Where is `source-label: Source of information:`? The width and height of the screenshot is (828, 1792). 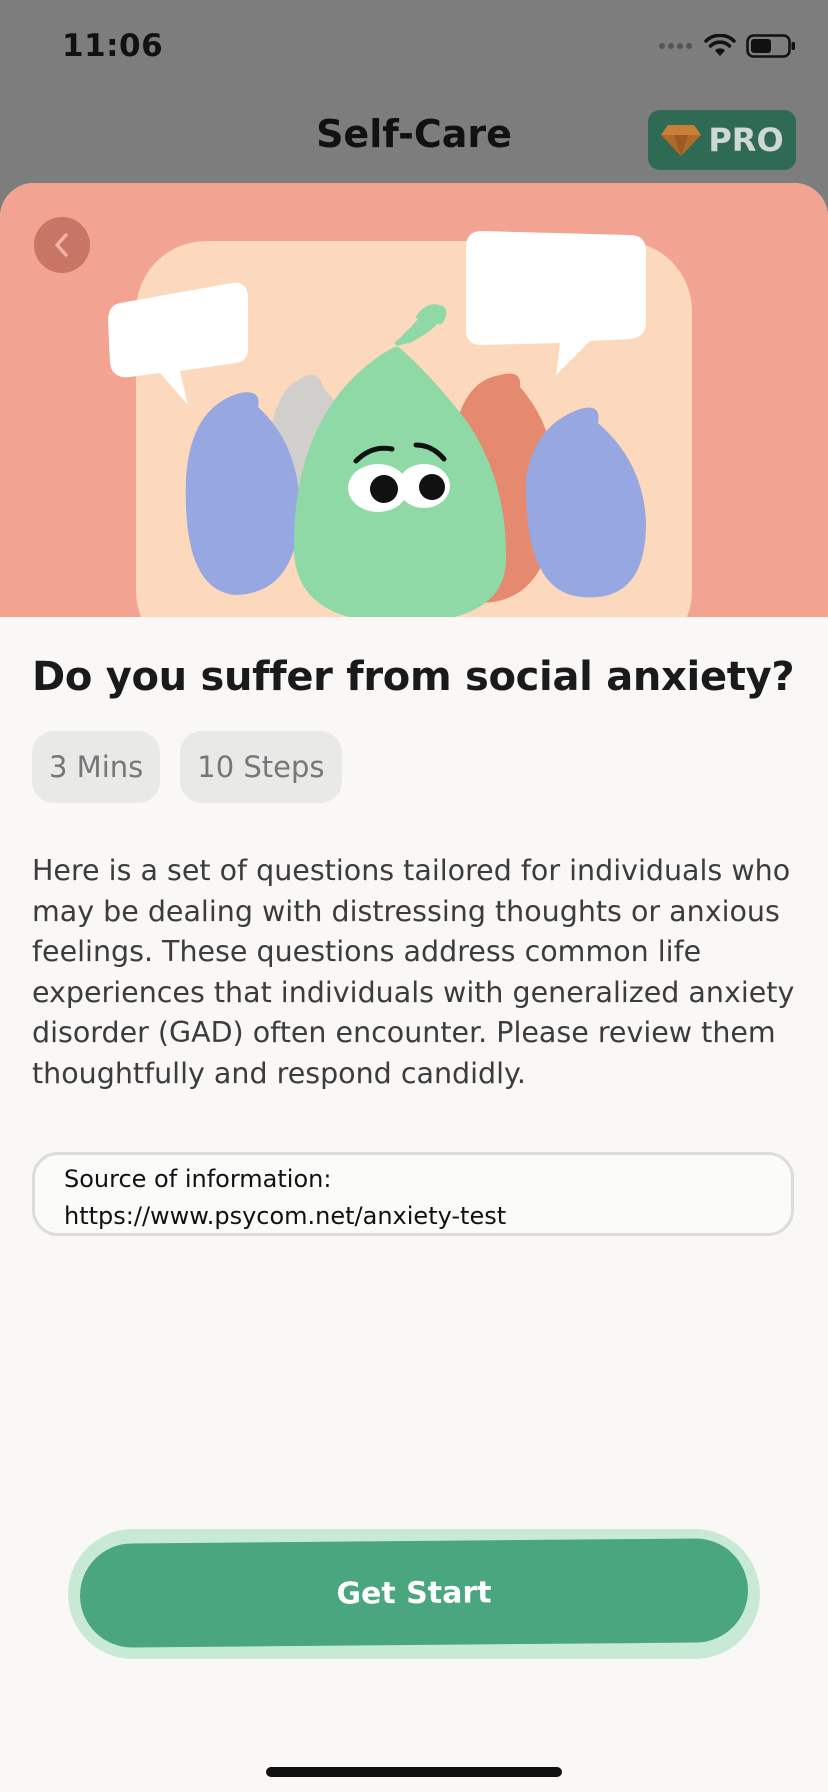
source-label: Source of information: is located at coordinates (198, 1179).